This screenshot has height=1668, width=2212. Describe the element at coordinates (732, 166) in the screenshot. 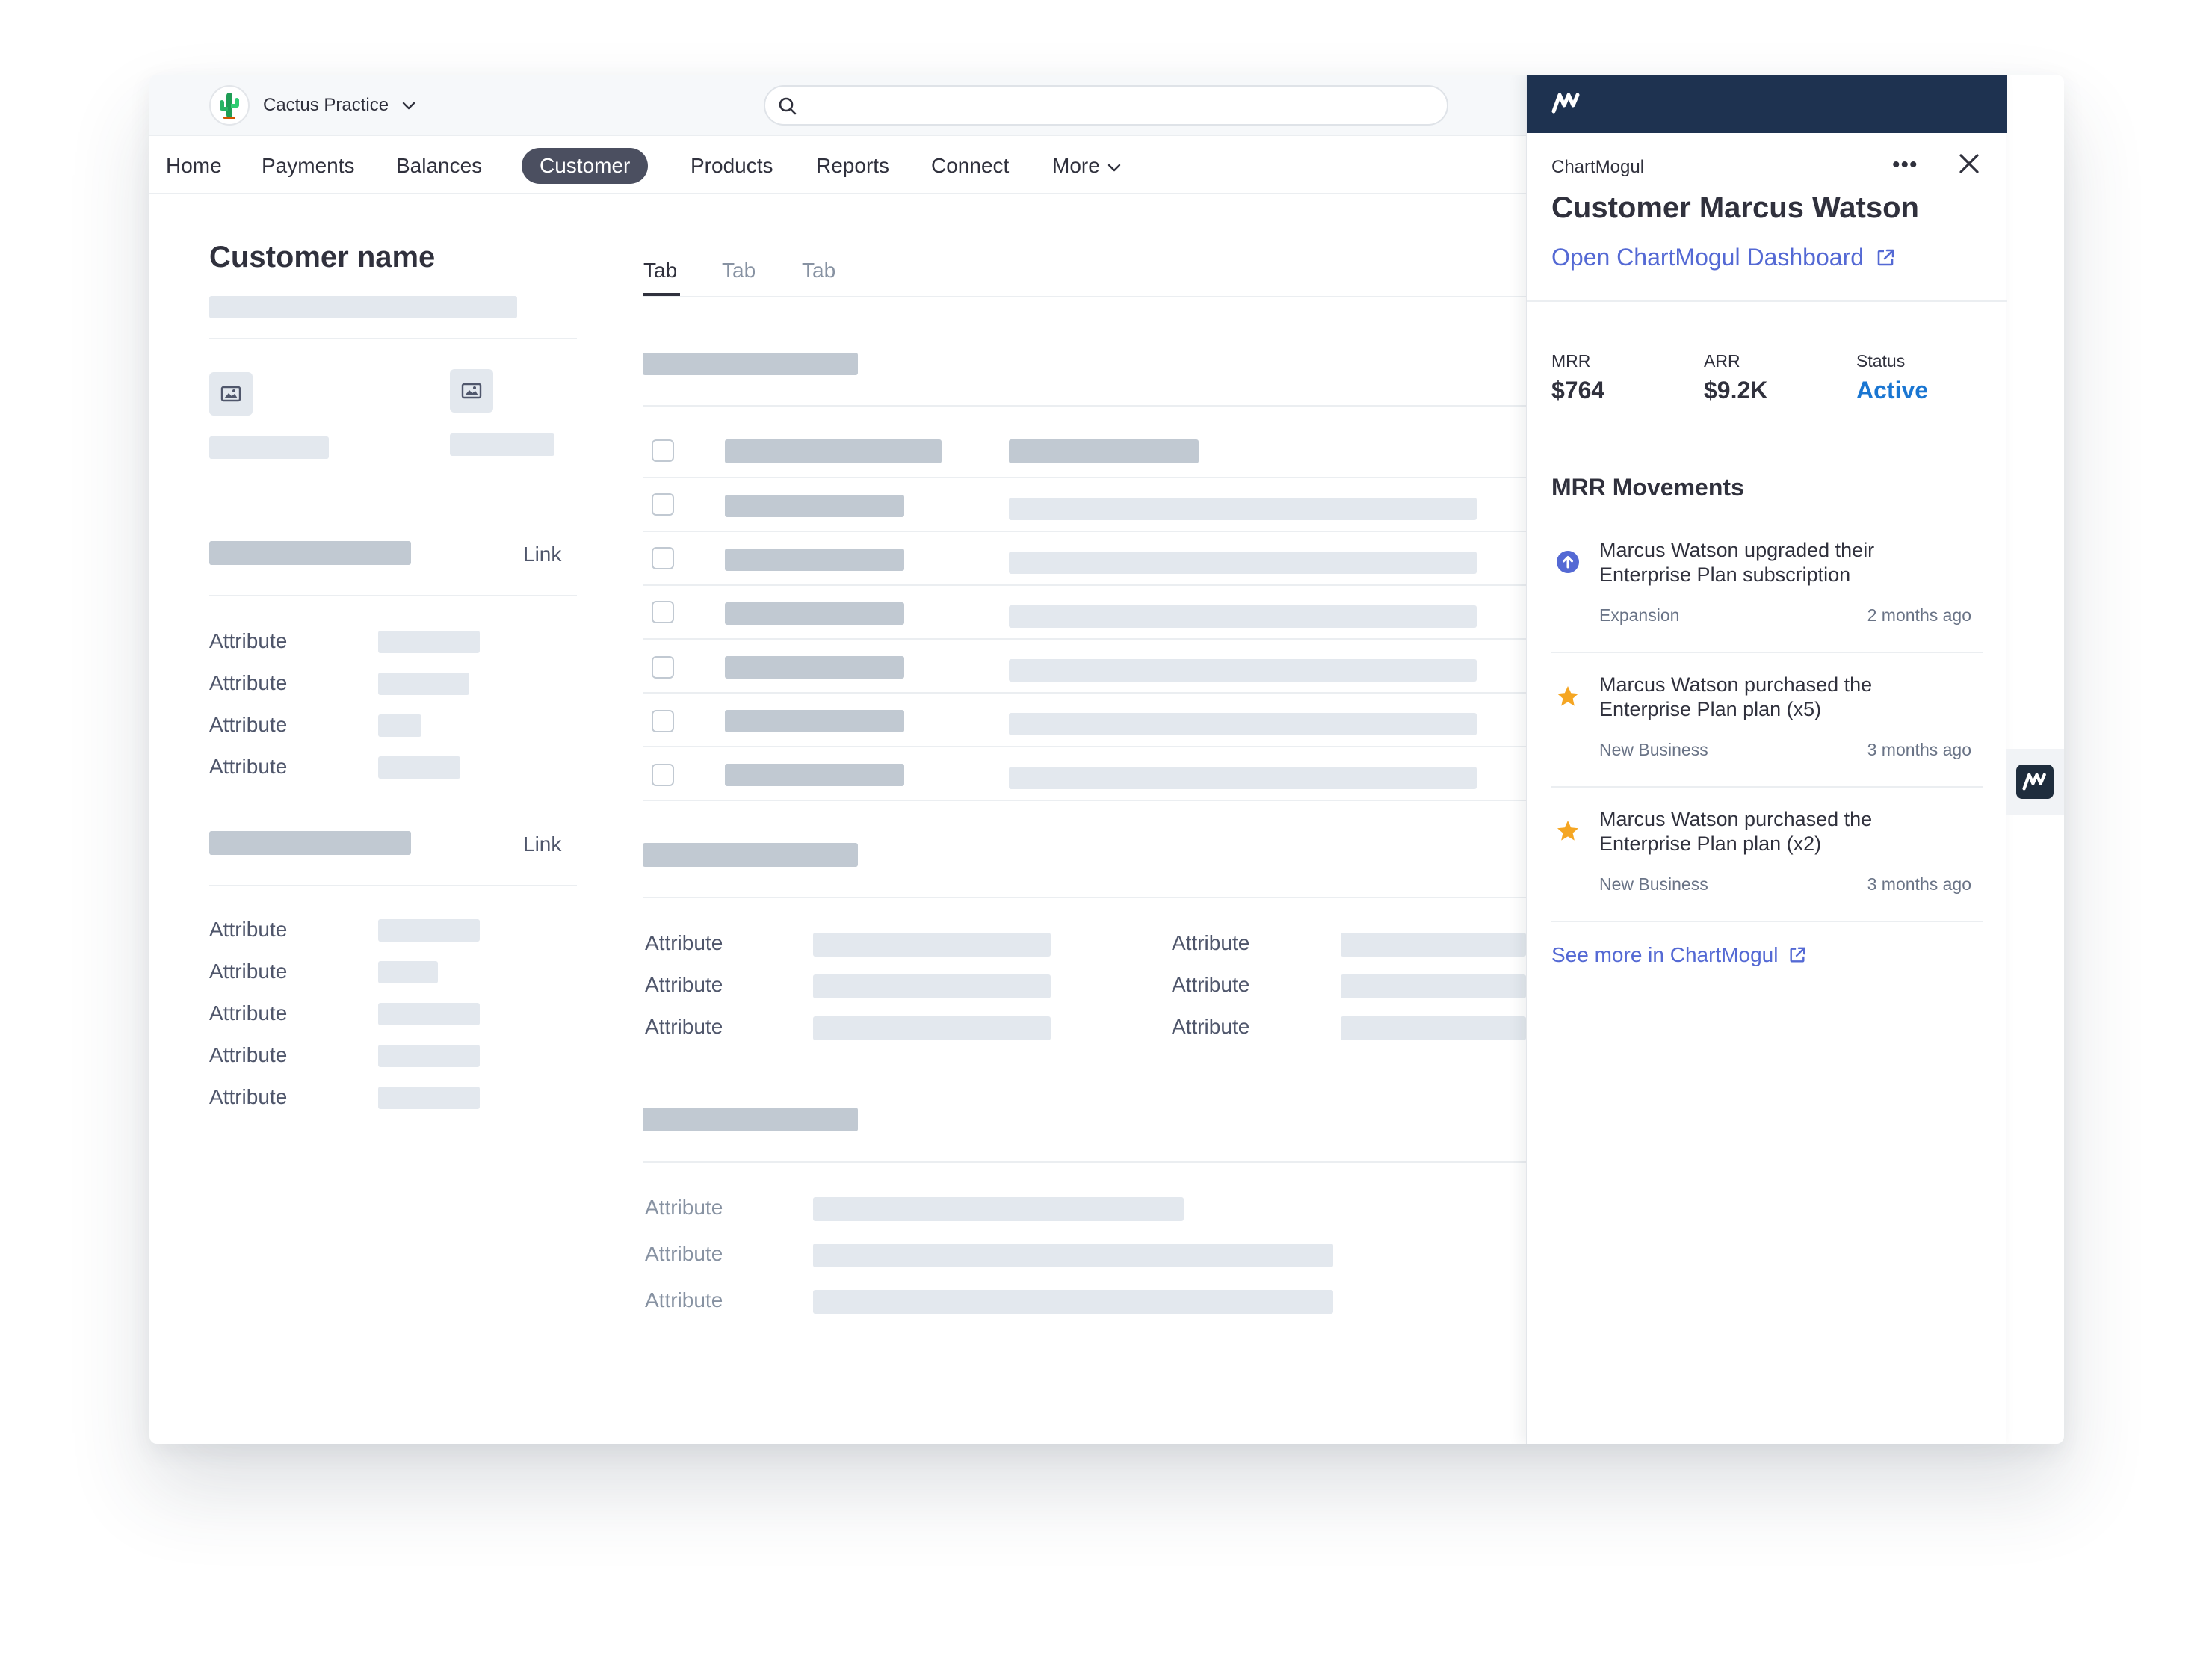

I see `nav-products: Products` at that location.